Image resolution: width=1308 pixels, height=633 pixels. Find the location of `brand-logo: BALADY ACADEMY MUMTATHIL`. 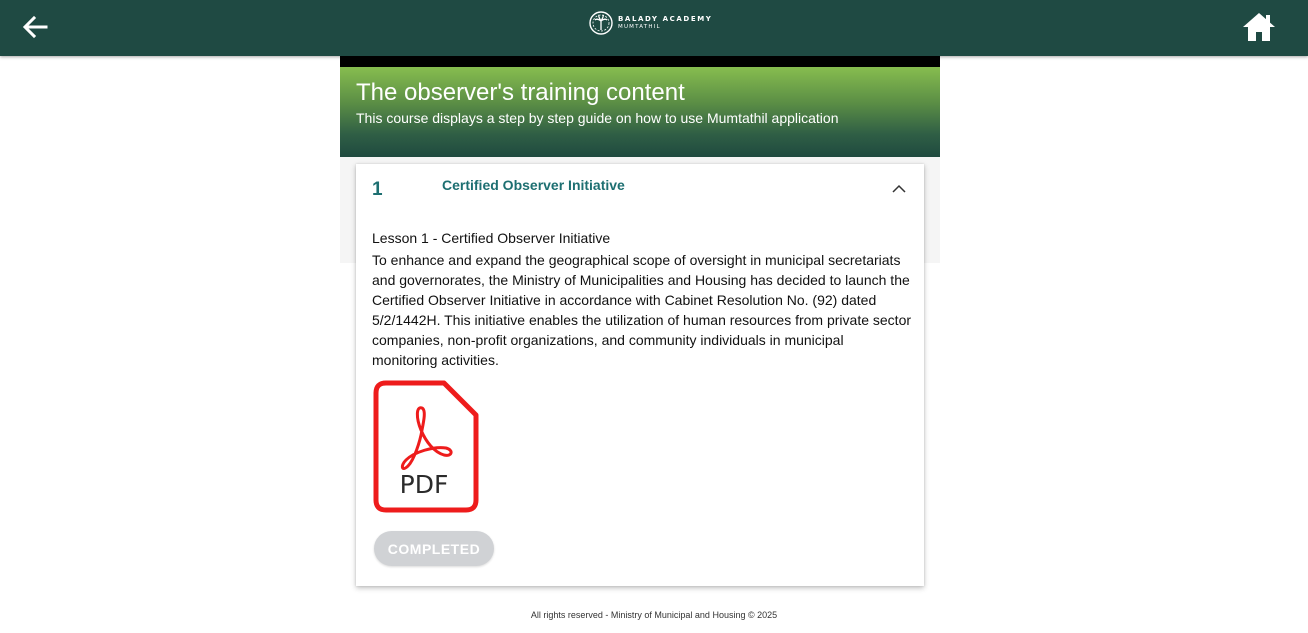

brand-logo: BALADY ACADEMY MUMTATHIL is located at coordinates (650, 23).